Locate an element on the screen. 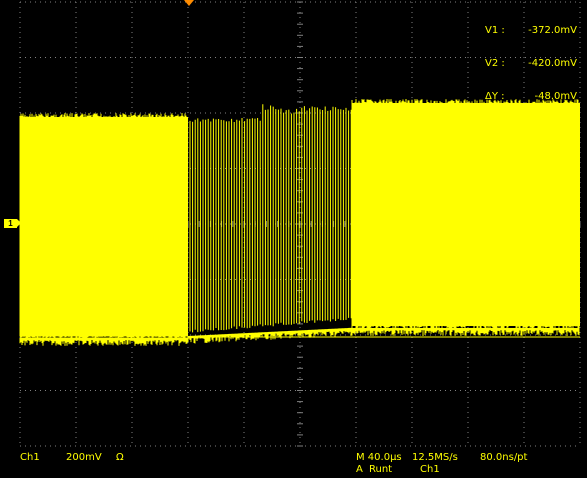 This screenshot has width=587, height=478. delta-y-value: -48.0mV is located at coordinates (555, 96).